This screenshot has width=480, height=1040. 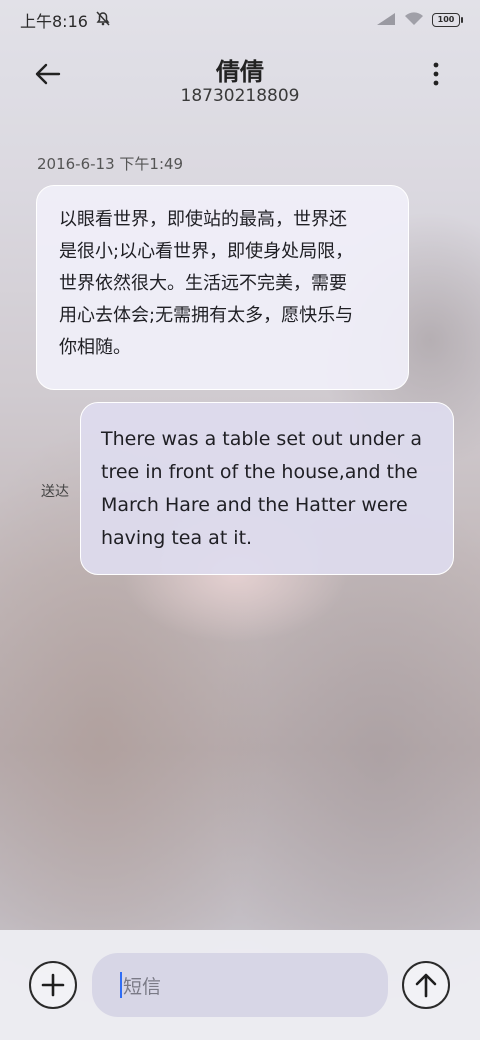 I want to click on more-vertical-icon, so click(x=436, y=74).